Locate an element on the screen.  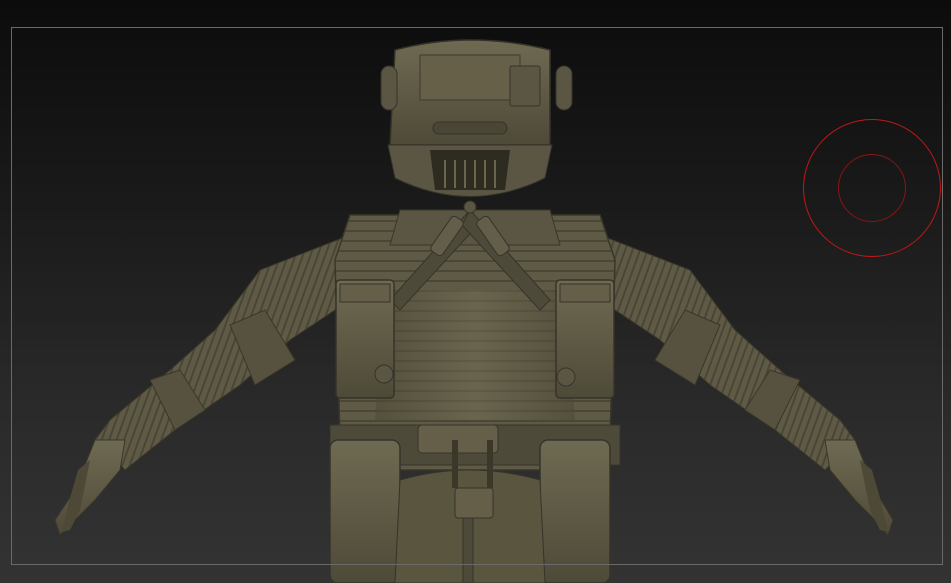
brush-falloff-ring is located at coordinates (872, 188).